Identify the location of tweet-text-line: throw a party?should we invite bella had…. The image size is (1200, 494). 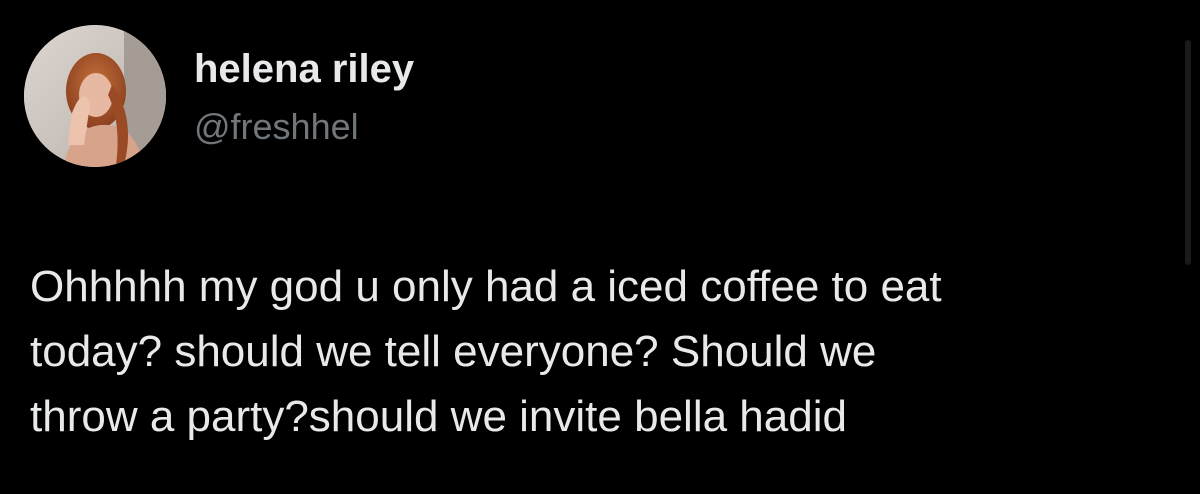
(438, 416).